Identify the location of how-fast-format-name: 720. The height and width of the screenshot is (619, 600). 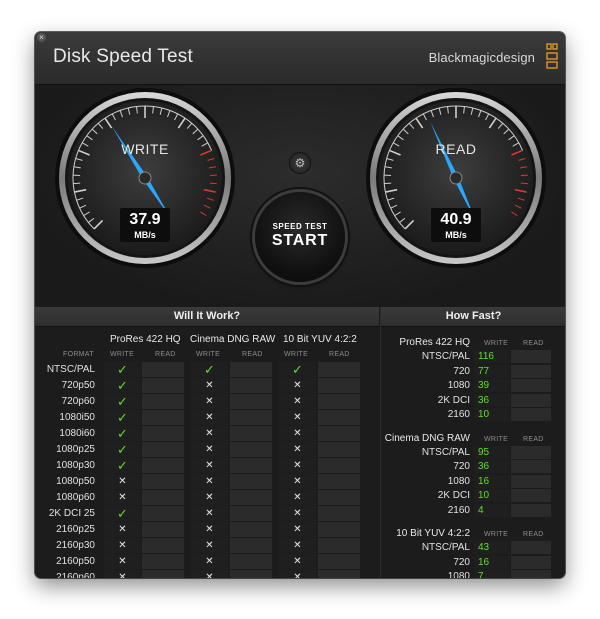
(461, 371).